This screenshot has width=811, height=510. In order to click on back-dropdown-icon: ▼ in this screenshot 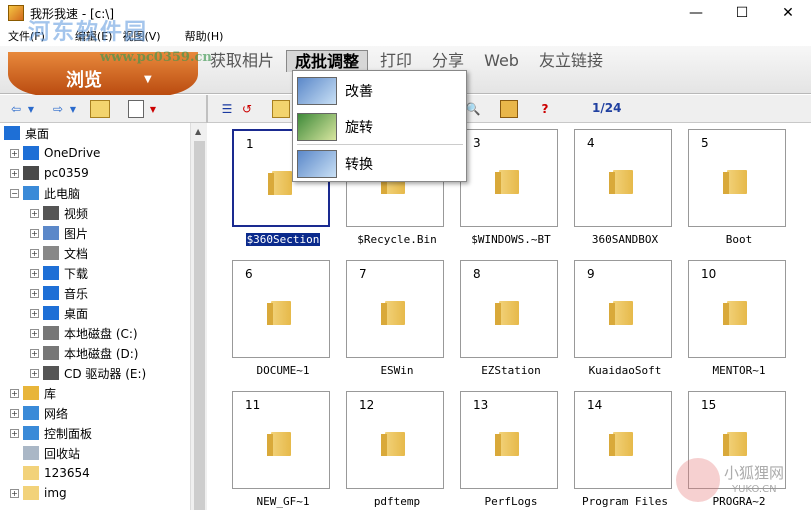, I will do `click(31, 109)`.